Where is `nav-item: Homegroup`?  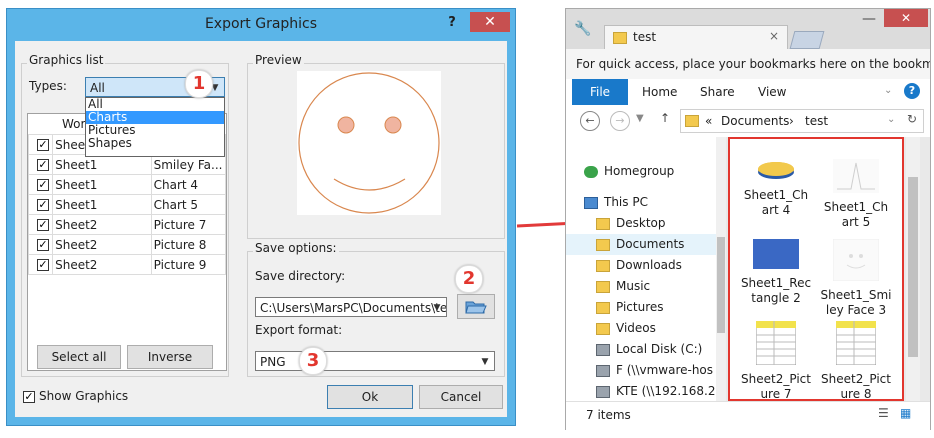 nav-item: Homegroup is located at coordinates (641, 171).